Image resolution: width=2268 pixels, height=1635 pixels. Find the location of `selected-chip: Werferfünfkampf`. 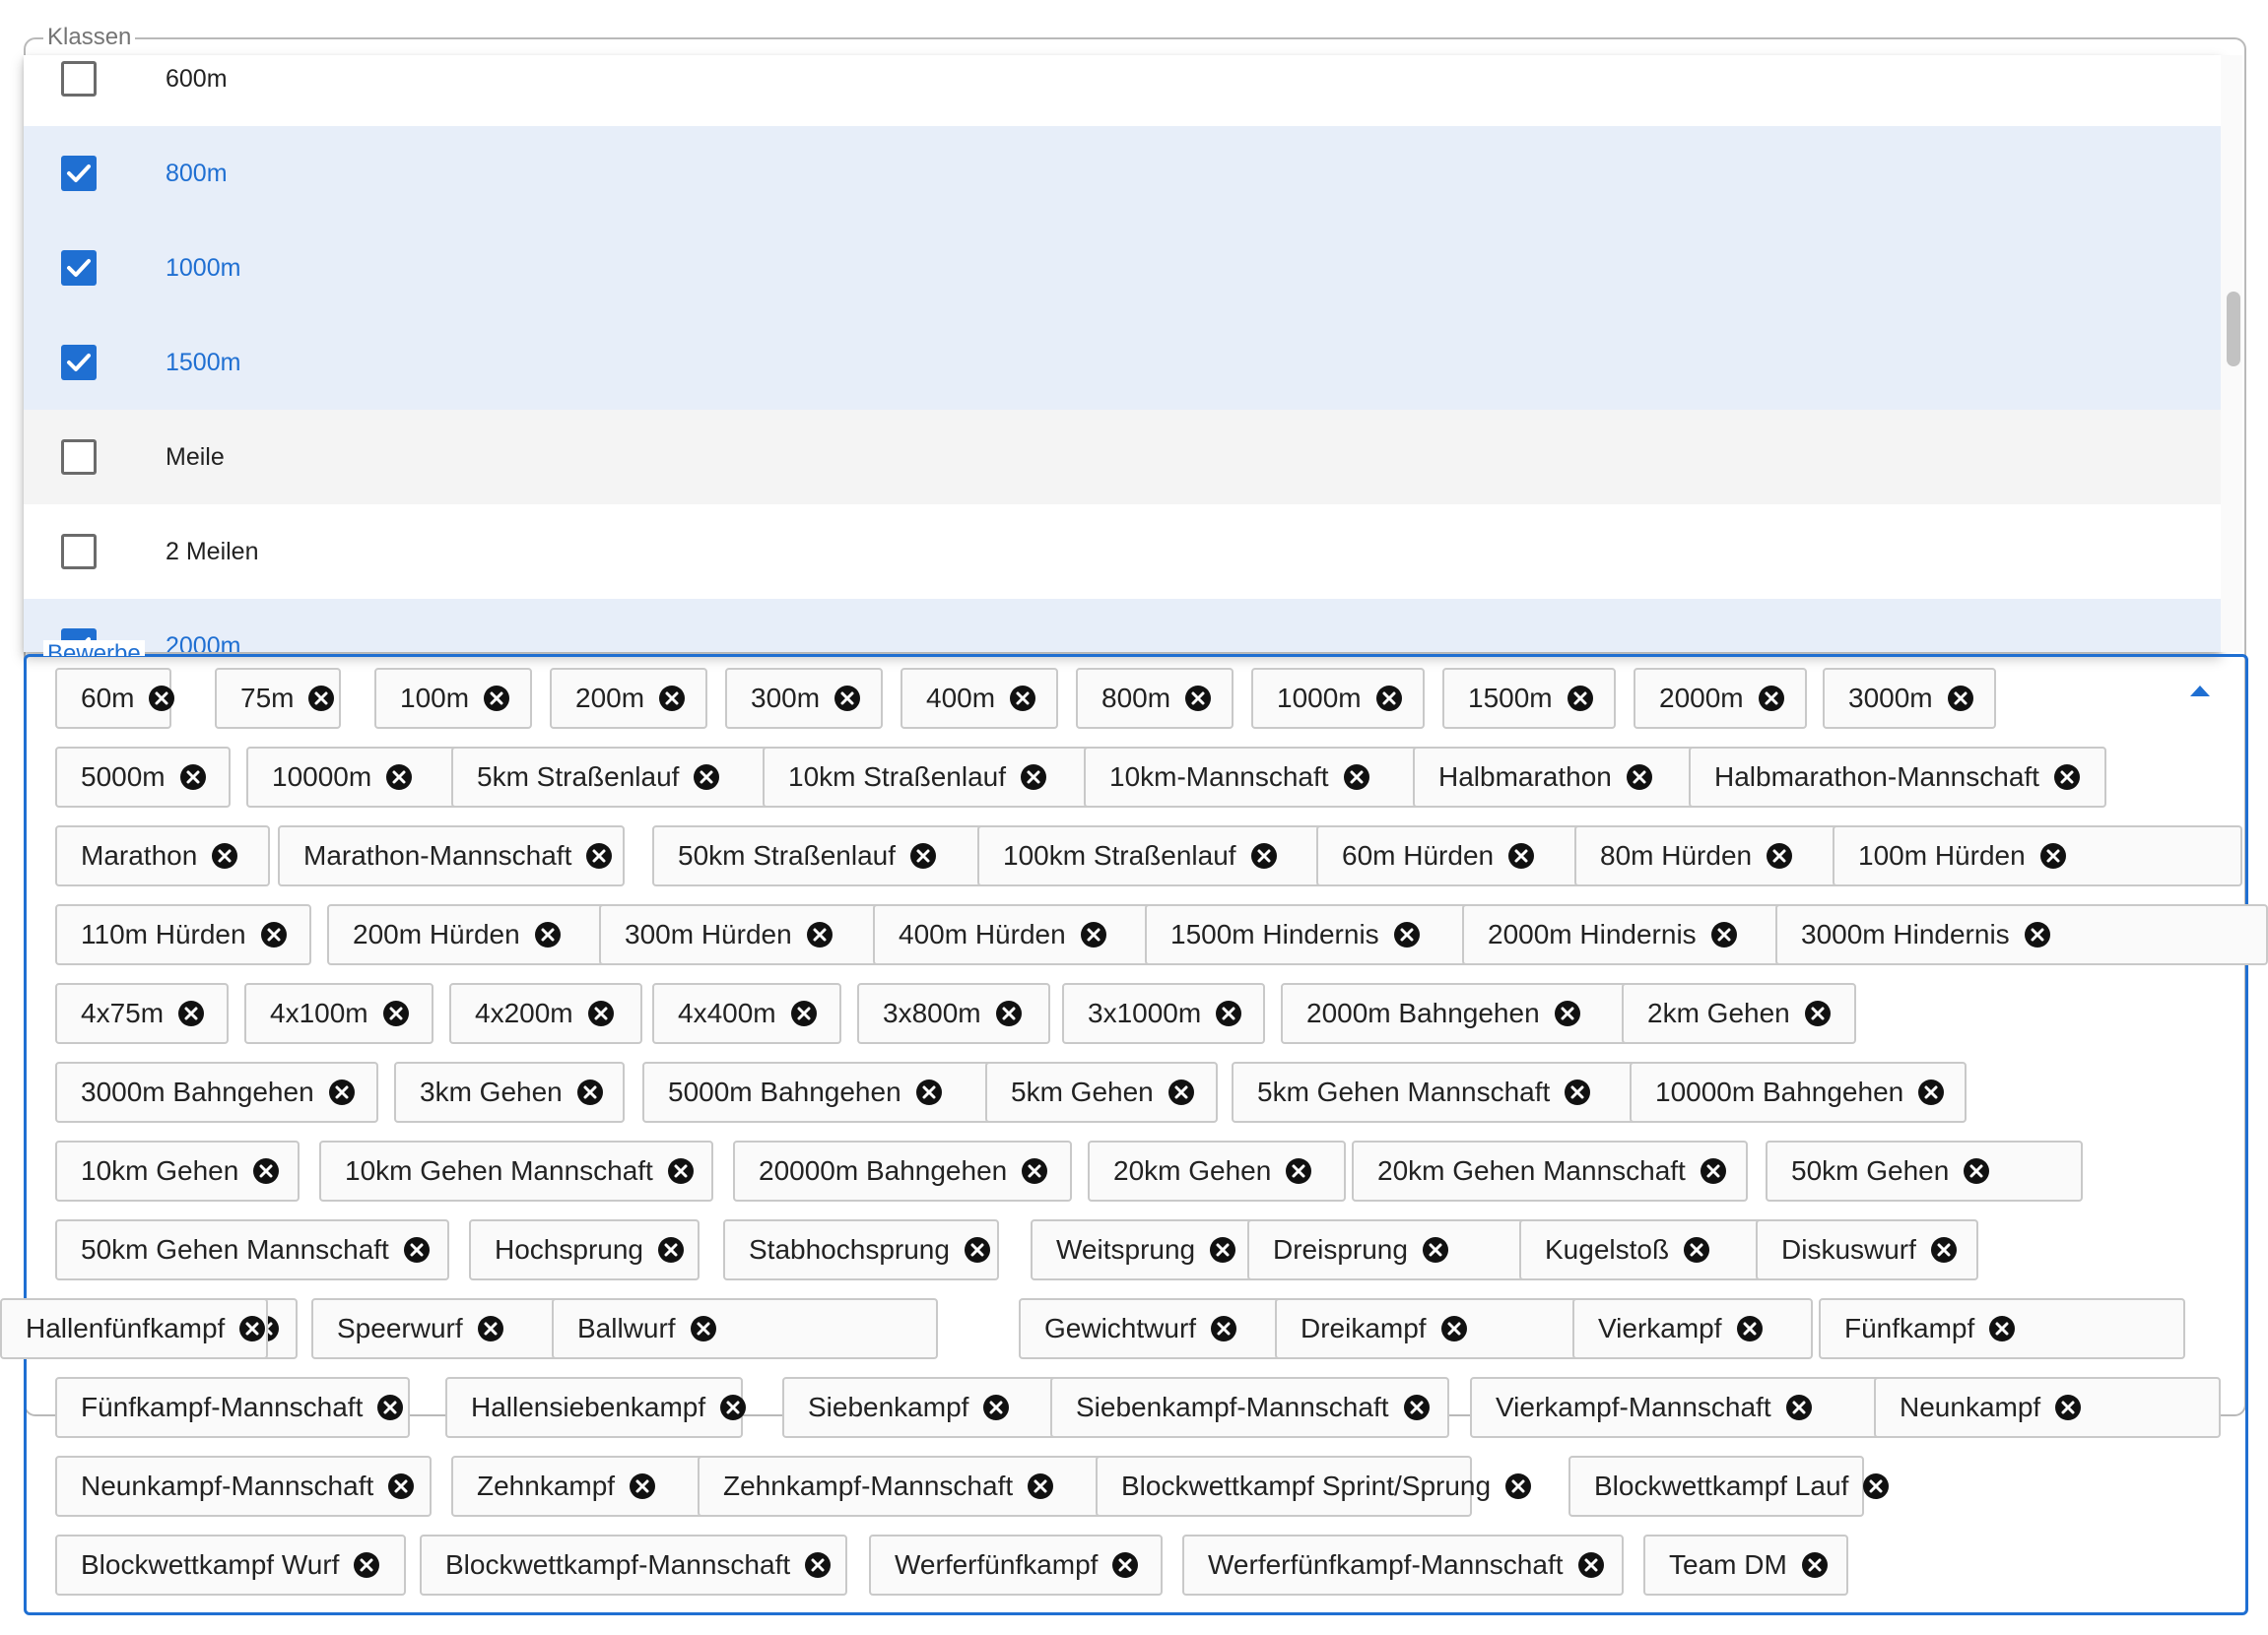

selected-chip: Werferfünfkampf is located at coordinates (1016, 1565).